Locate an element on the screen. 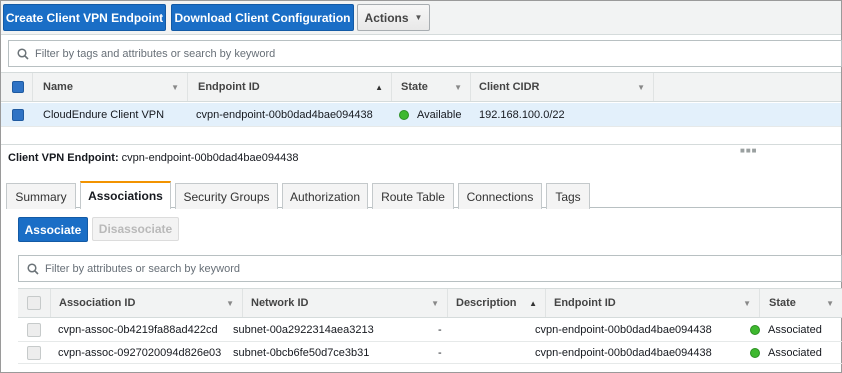 The image size is (842, 373). details-label: Client VPN Endpoint: is located at coordinates (63, 158).